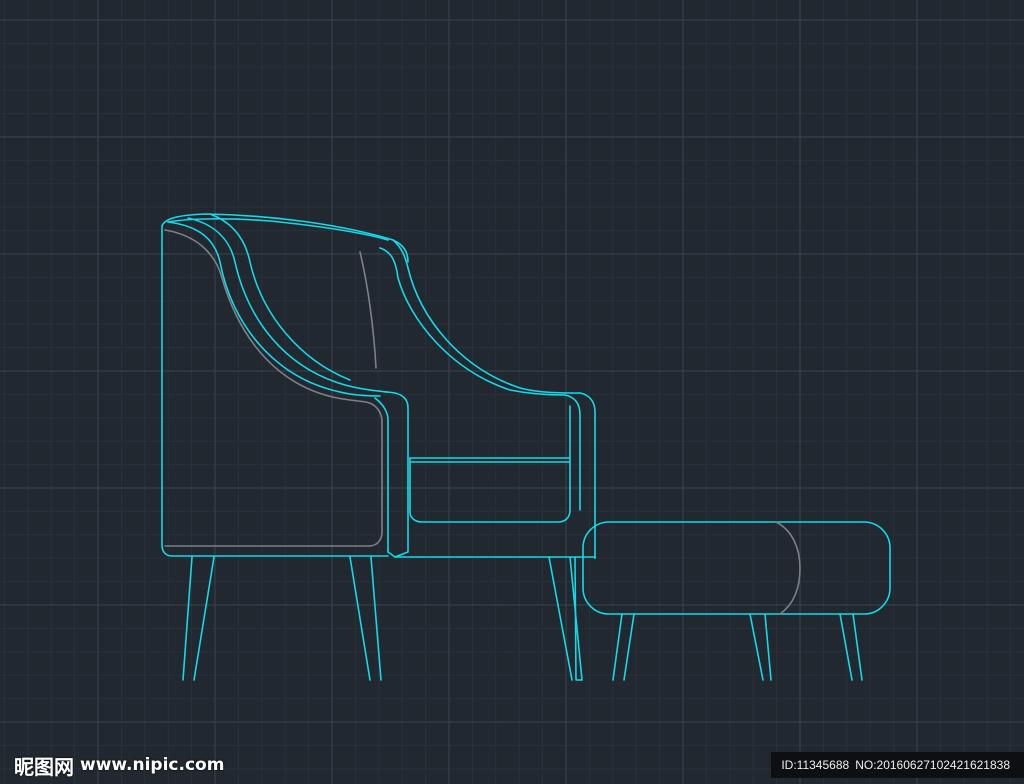 The image size is (1024, 784). Describe the element at coordinates (365, 618) in the screenshot. I see `chair-leg-front-mid` at that location.